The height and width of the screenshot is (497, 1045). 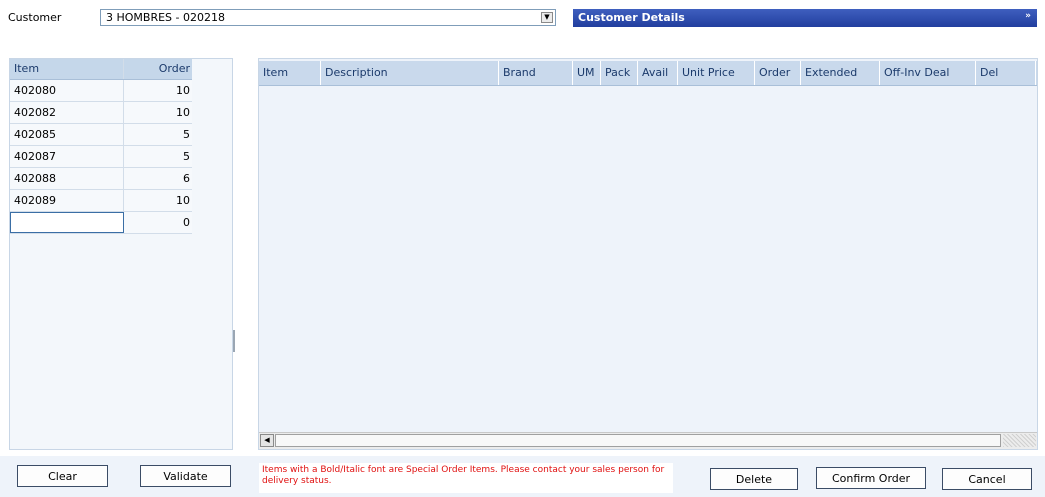 I want to click on order-grid-row: 402080 10, so click(x=101, y=91).